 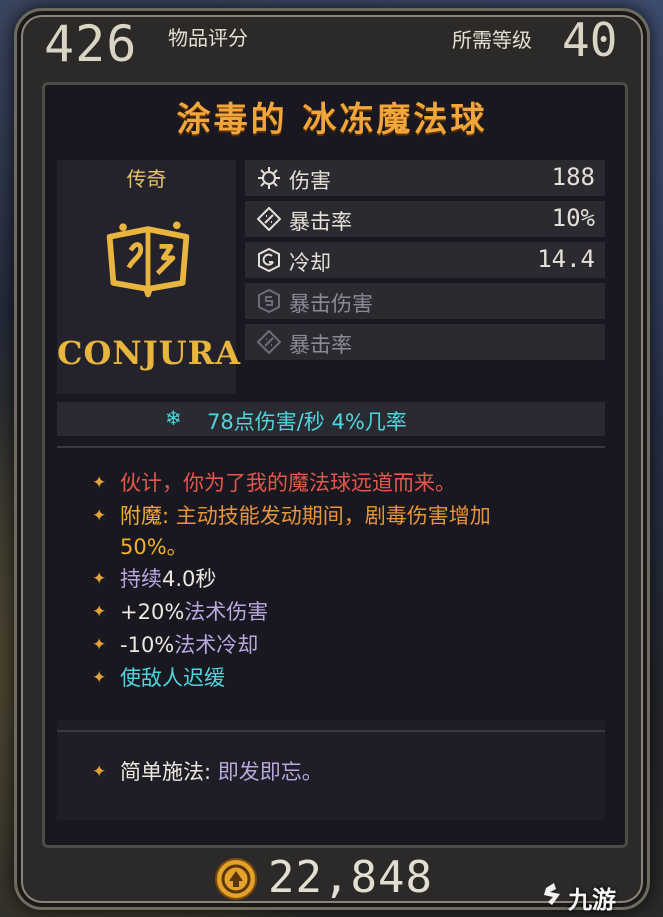 What do you see at coordinates (310, 263) in the screenshot?
I see `stat-name: 冷却` at bounding box center [310, 263].